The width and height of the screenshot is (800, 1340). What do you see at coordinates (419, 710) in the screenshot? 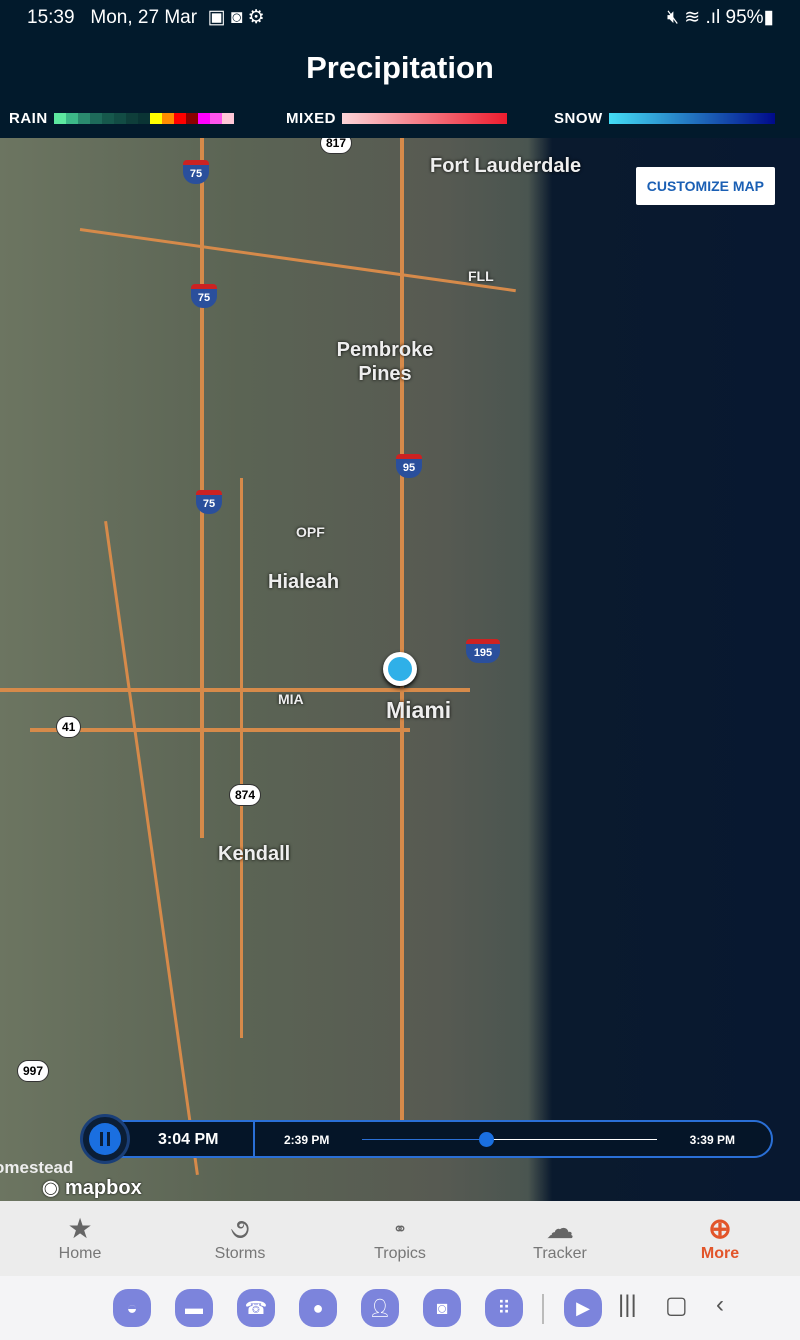
I see `city-label: Miami` at bounding box center [419, 710].